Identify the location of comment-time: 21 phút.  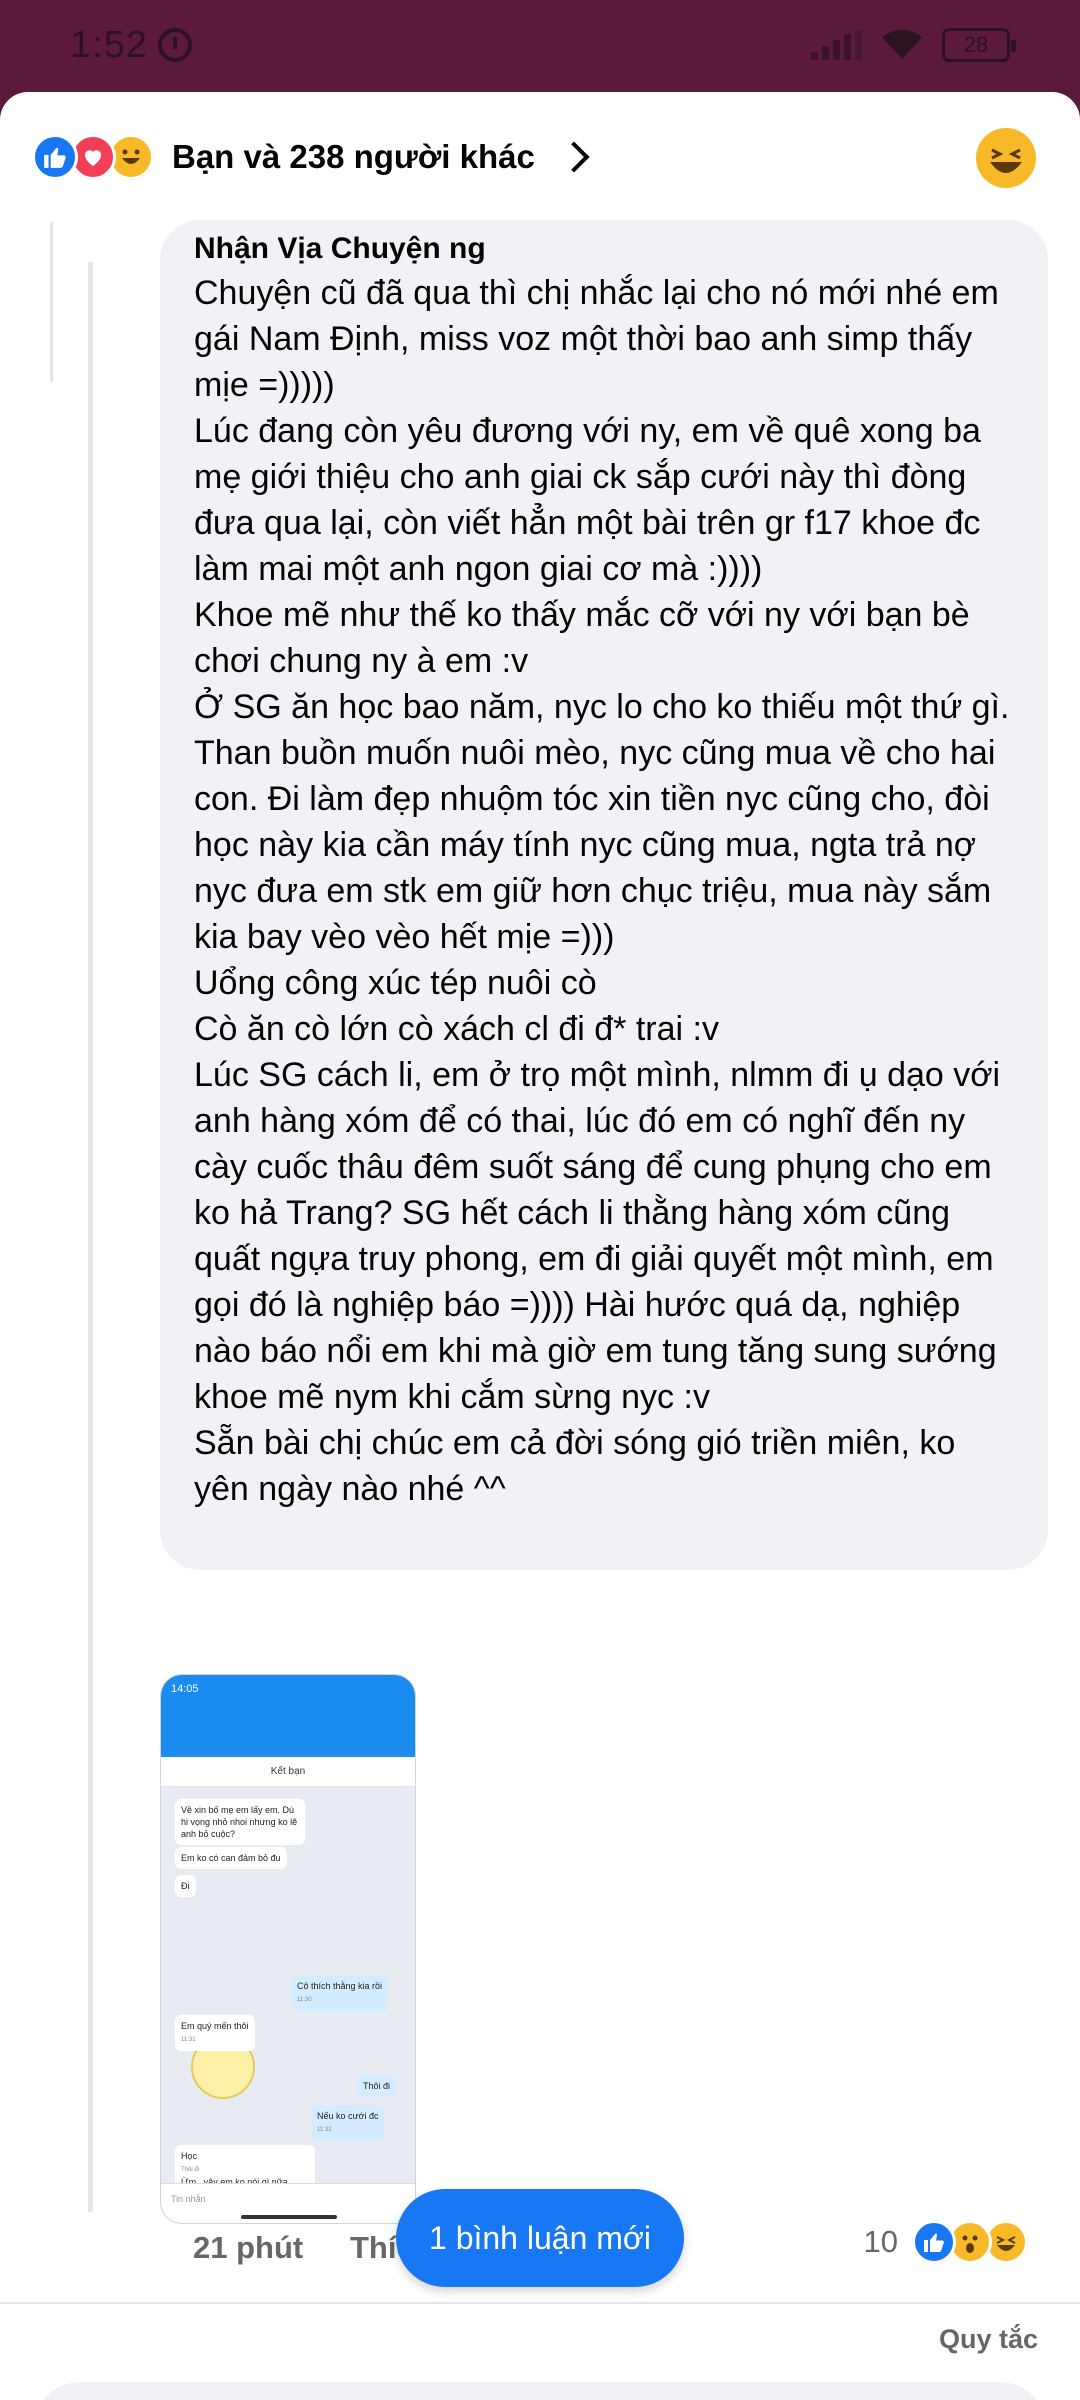
(248, 2247).